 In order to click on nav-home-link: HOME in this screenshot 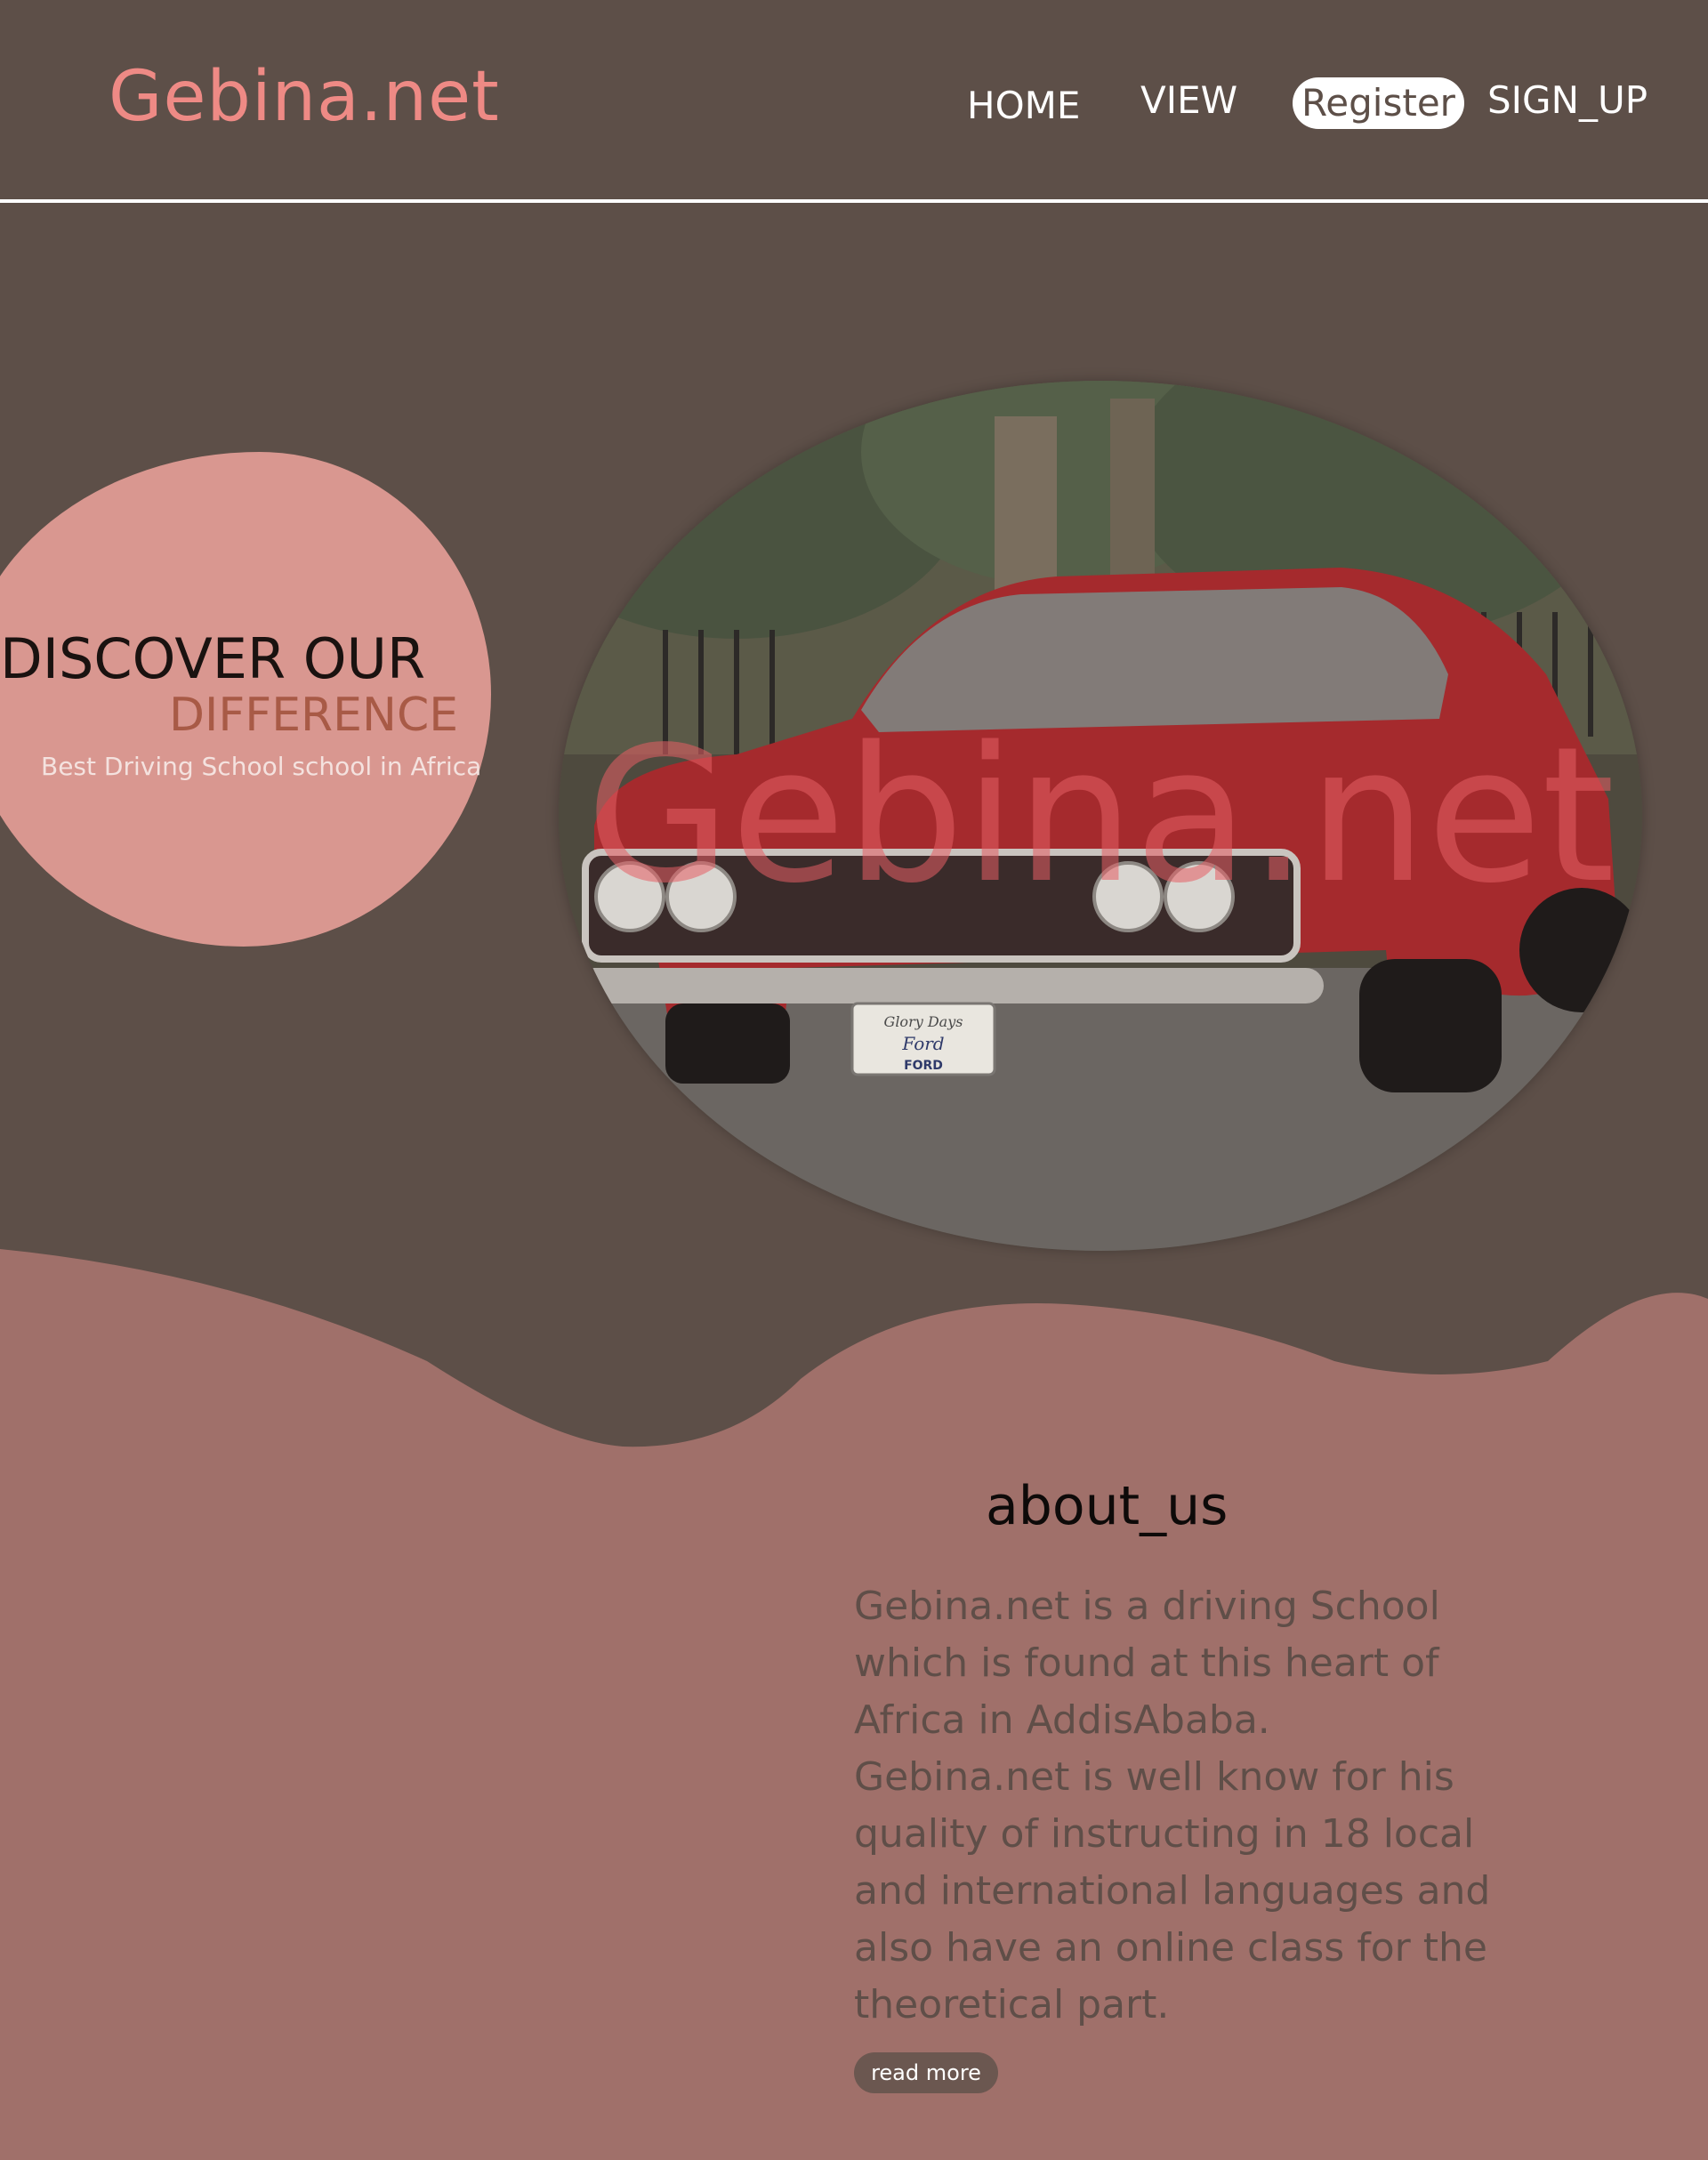, I will do `click(1023, 105)`.